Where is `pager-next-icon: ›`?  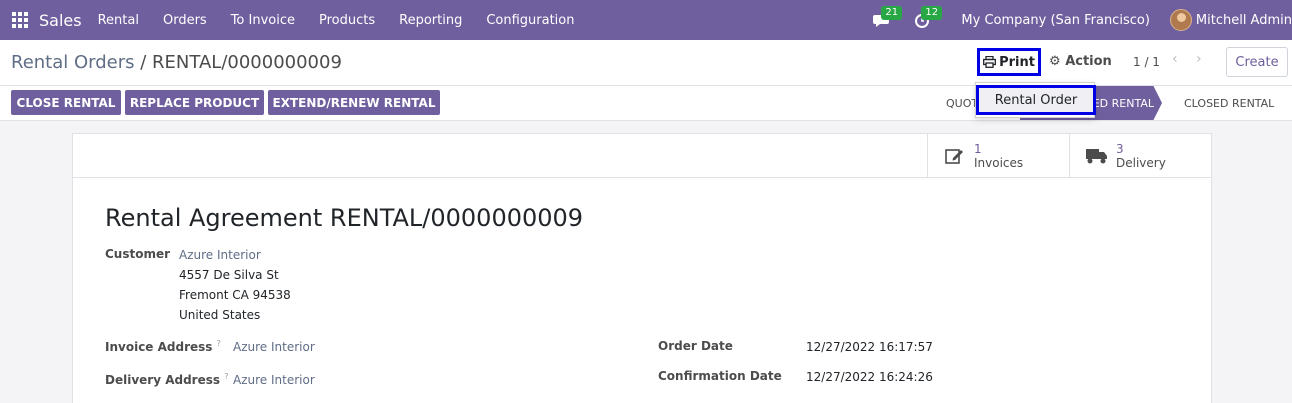
pager-next-icon: › is located at coordinates (1199, 59).